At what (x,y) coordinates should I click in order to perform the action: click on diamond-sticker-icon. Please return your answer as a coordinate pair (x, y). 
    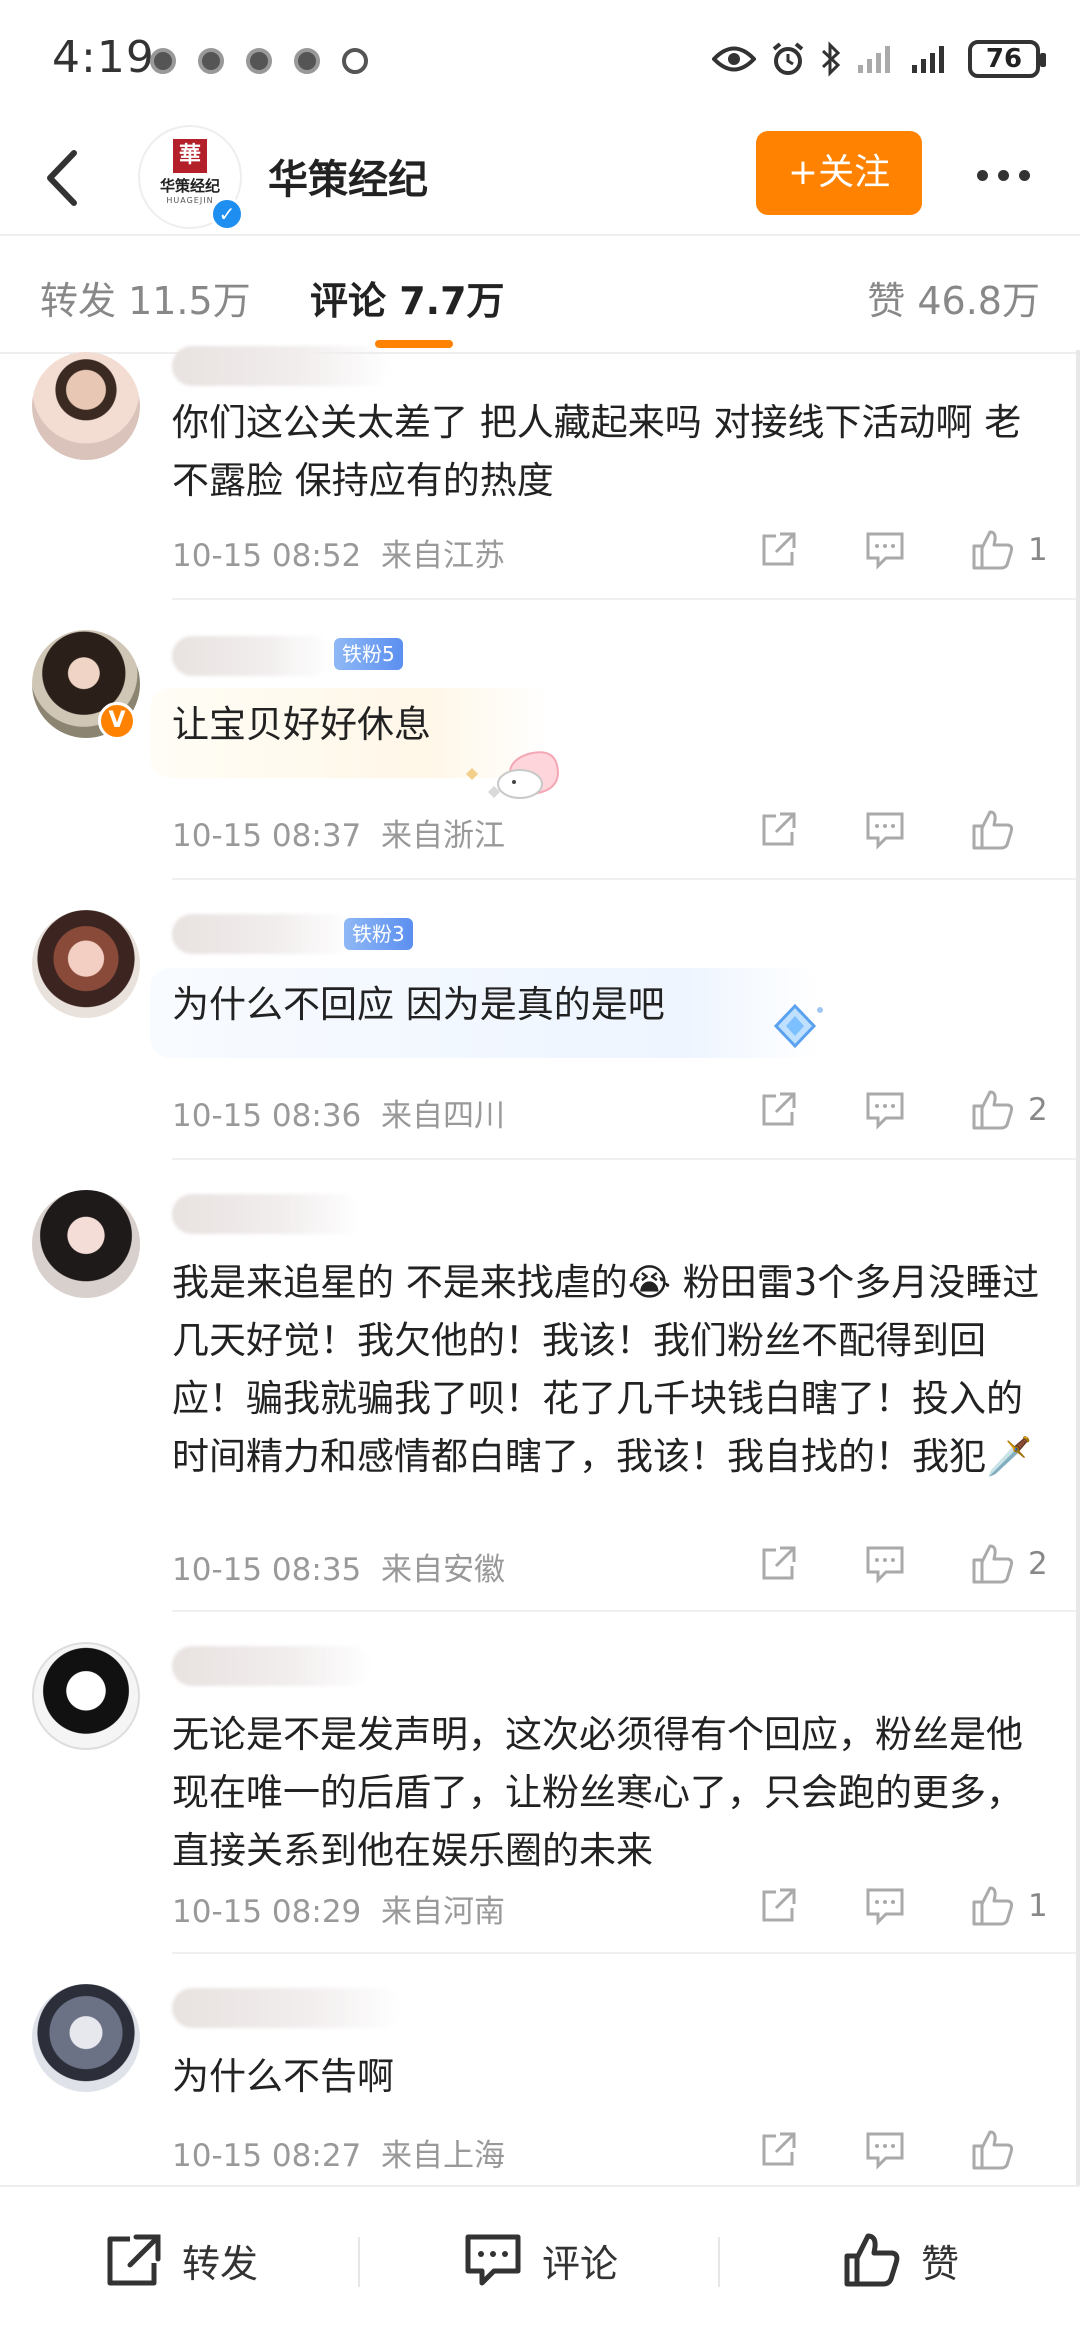
    Looking at the image, I should click on (798, 1026).